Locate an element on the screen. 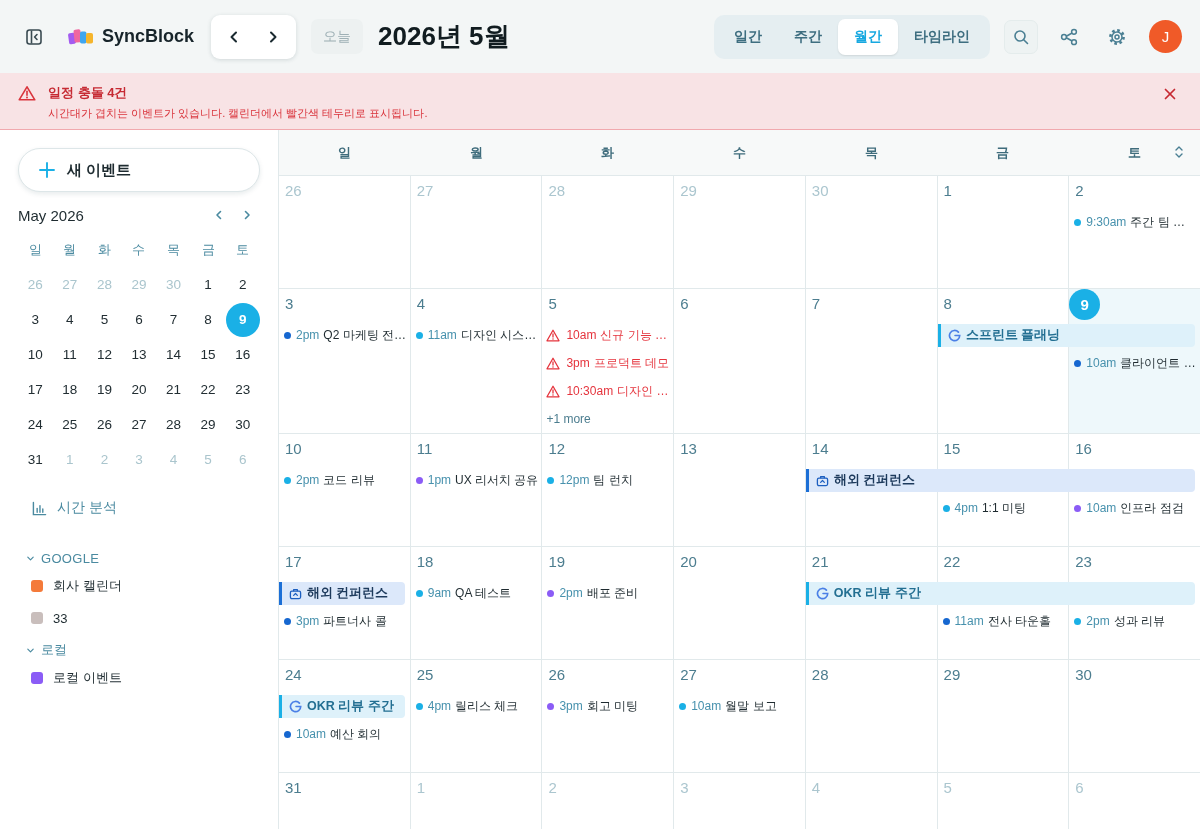  close-icon is located at coordinates (1170, 94).